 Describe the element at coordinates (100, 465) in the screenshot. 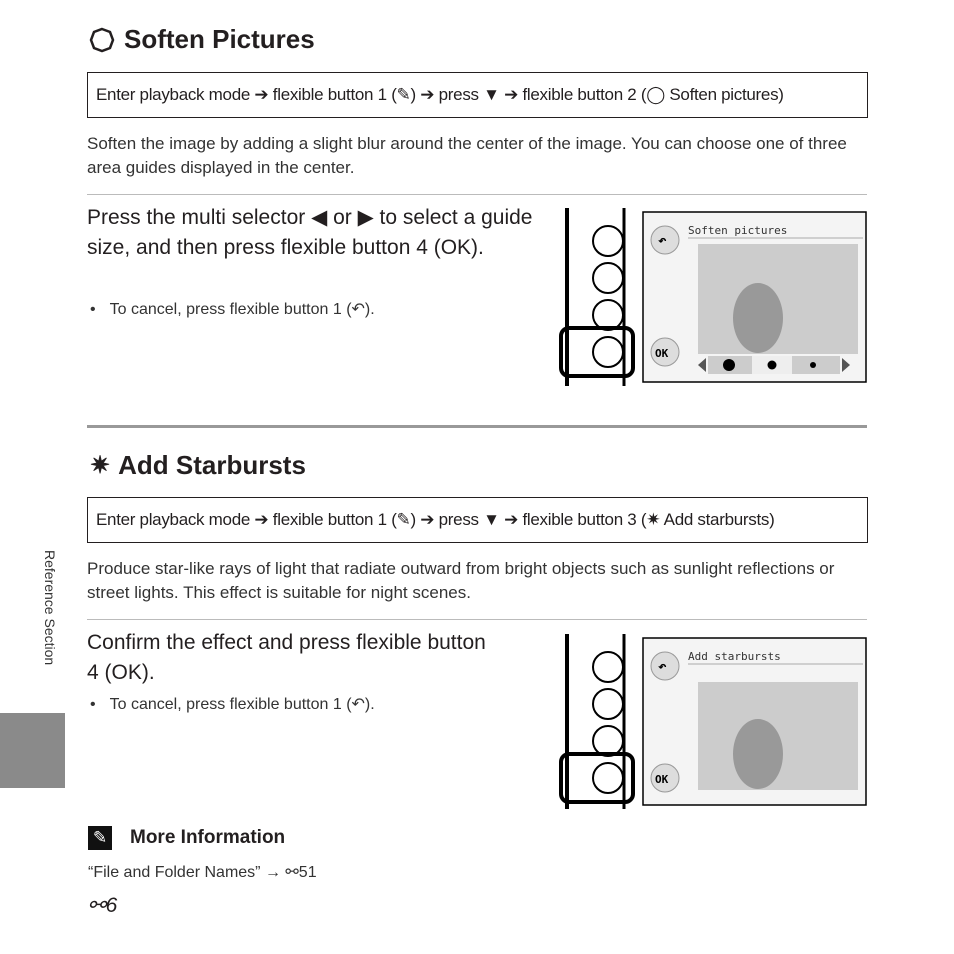

I see `starburst-icon: ✷` at that location.